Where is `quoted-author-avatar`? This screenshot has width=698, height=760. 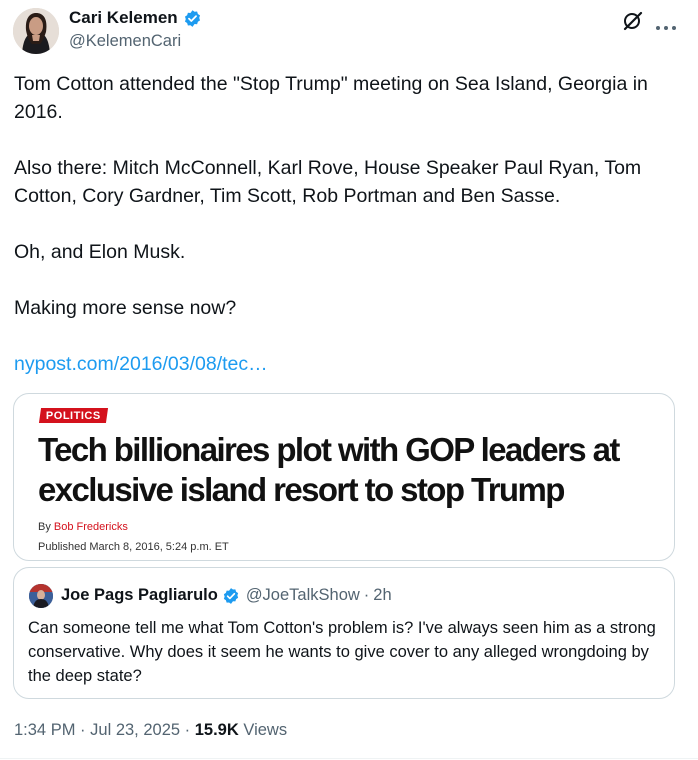
quoted-author-avatar is located at coordinates (41, 596).